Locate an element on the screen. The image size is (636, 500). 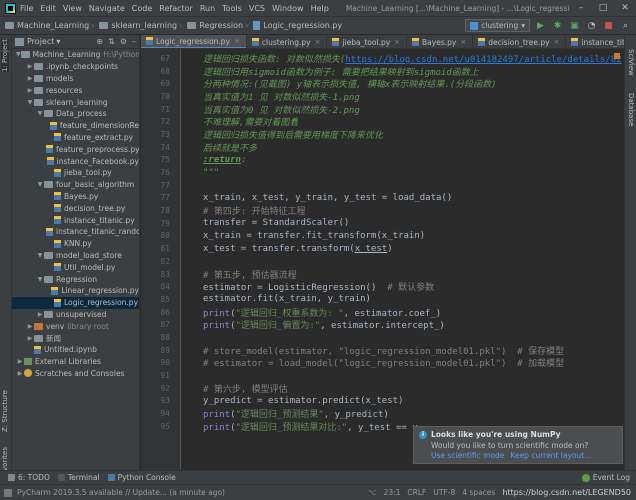
line-separator: CRLF is located at coordinates (416, 492).